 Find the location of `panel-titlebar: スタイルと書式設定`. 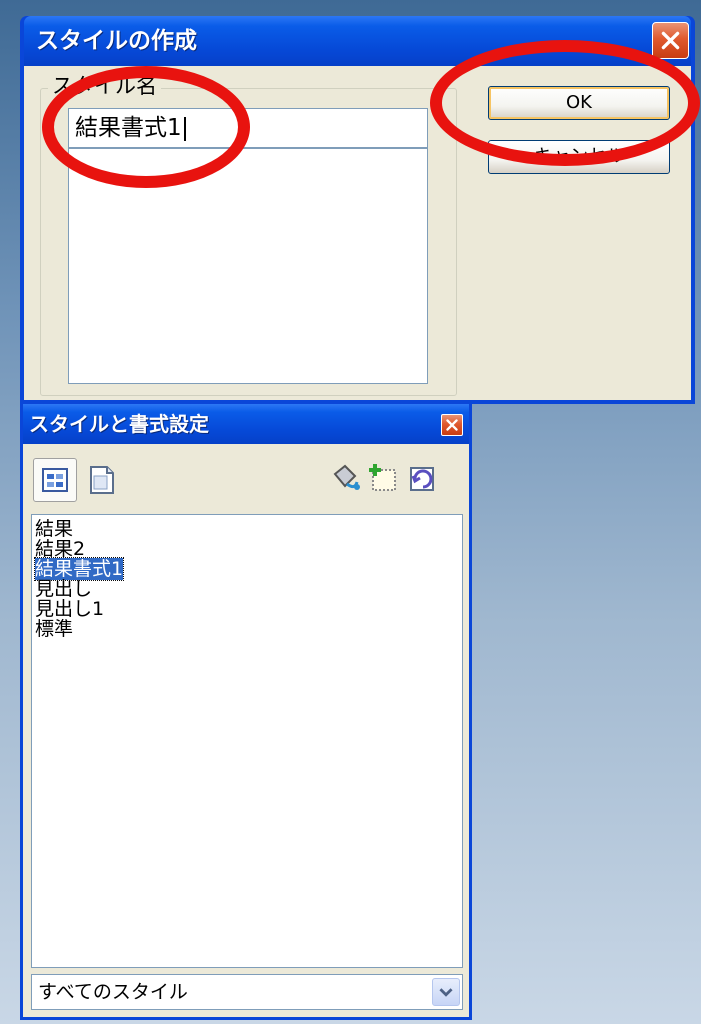

panel-titlebar: スタイルと書式設定 is located at coordinates (246, 424).